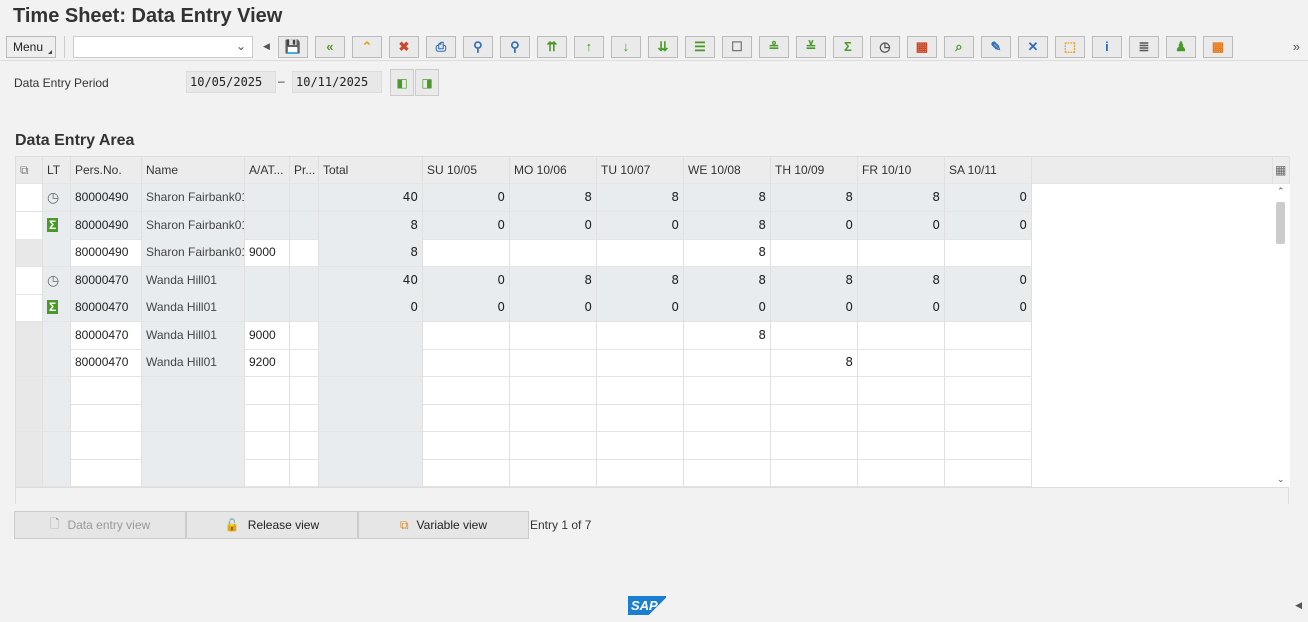  I want to click on select-all-button: ☰, so click(699, 46).